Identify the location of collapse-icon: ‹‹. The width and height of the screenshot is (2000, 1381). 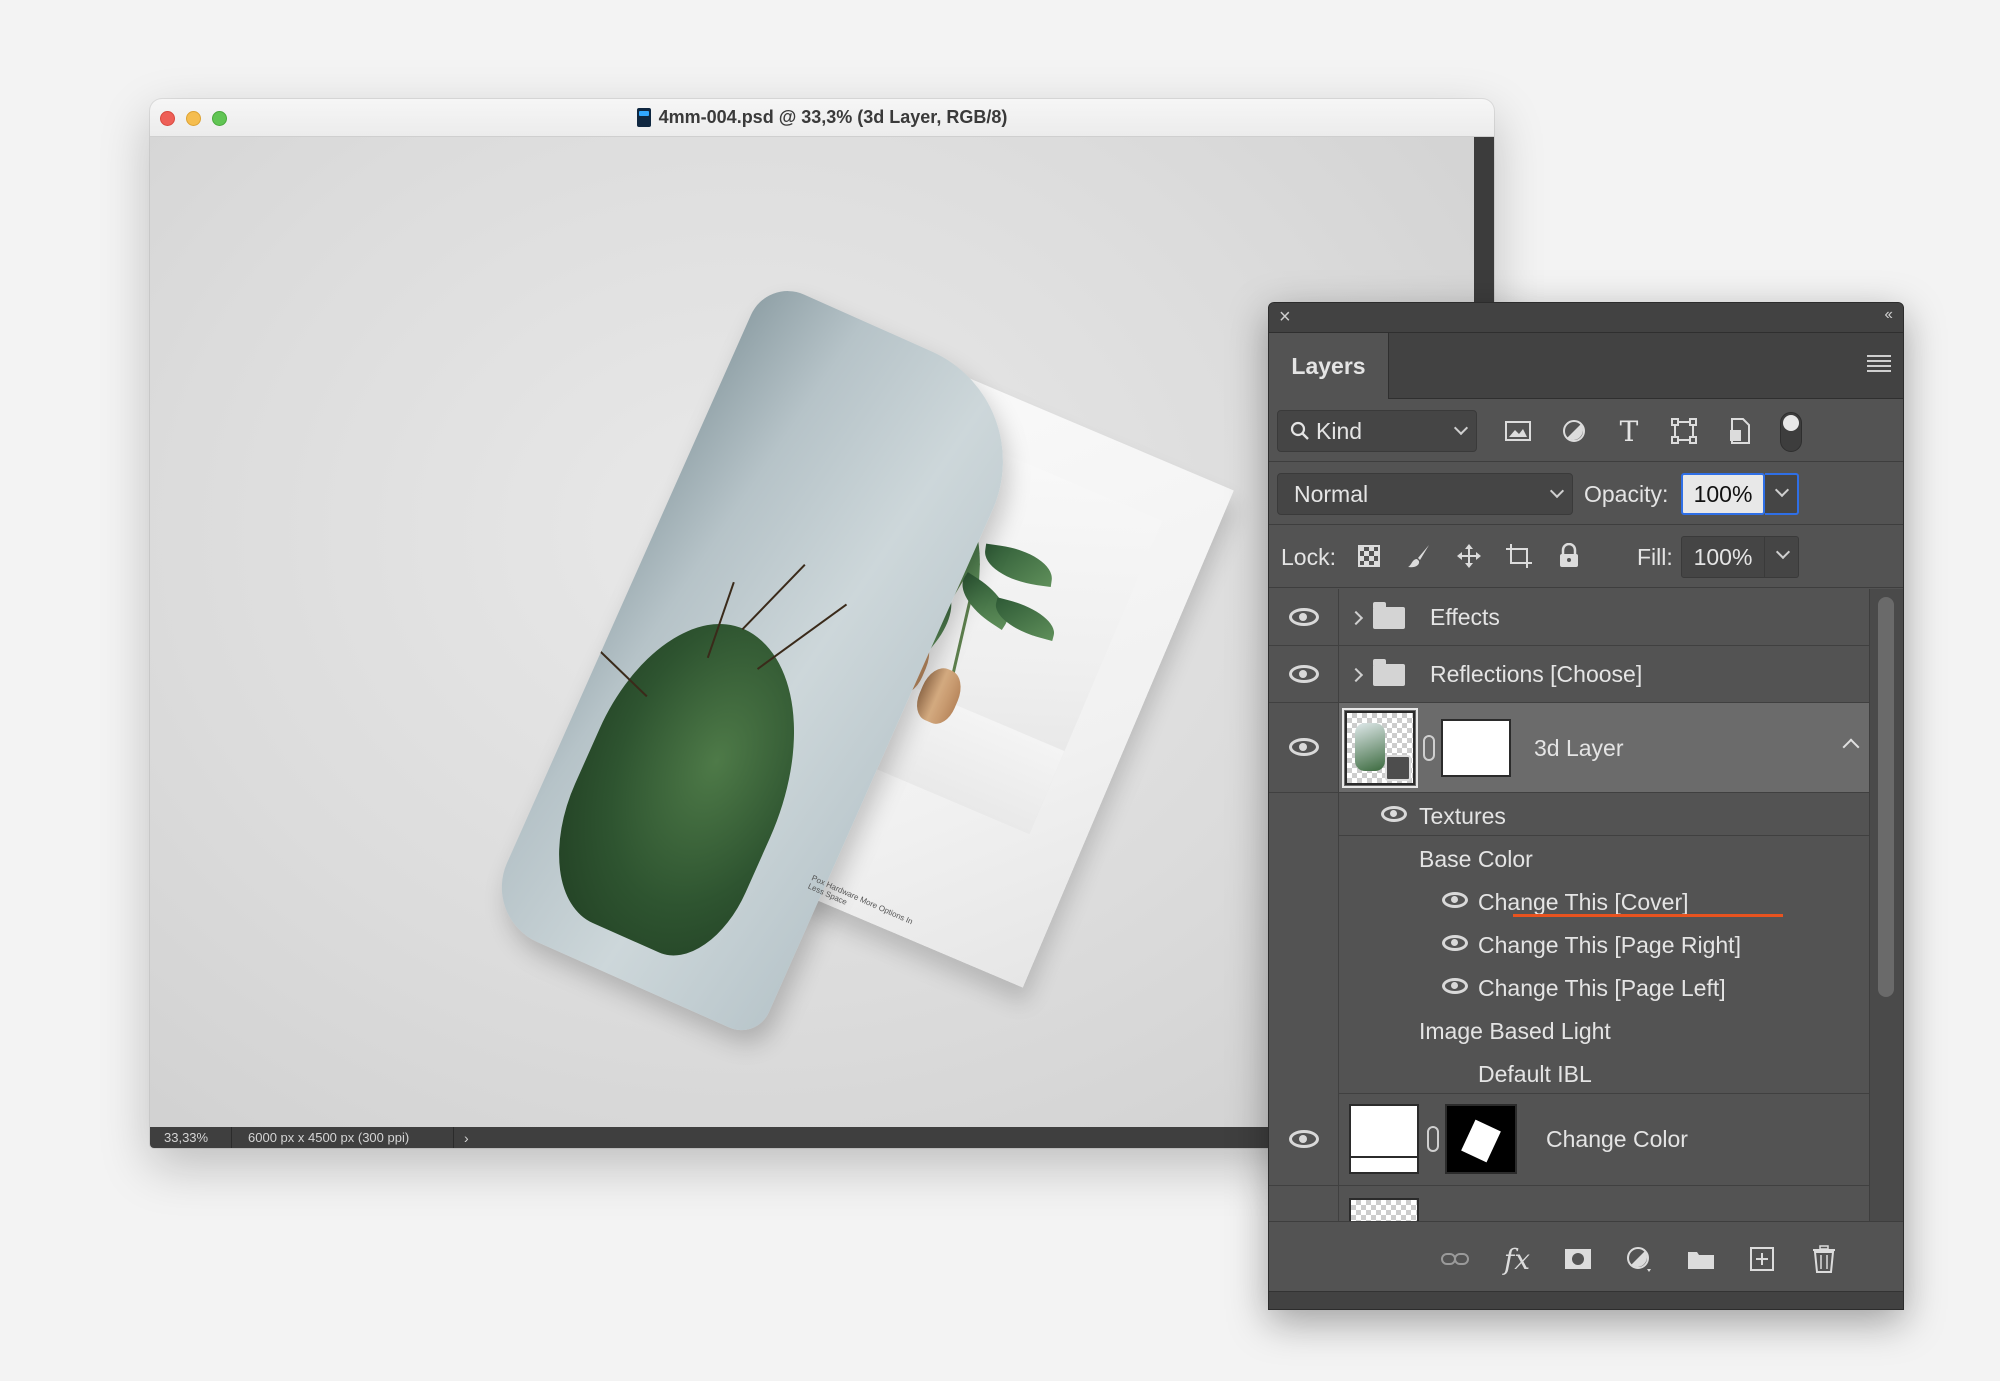
(1888, 315).